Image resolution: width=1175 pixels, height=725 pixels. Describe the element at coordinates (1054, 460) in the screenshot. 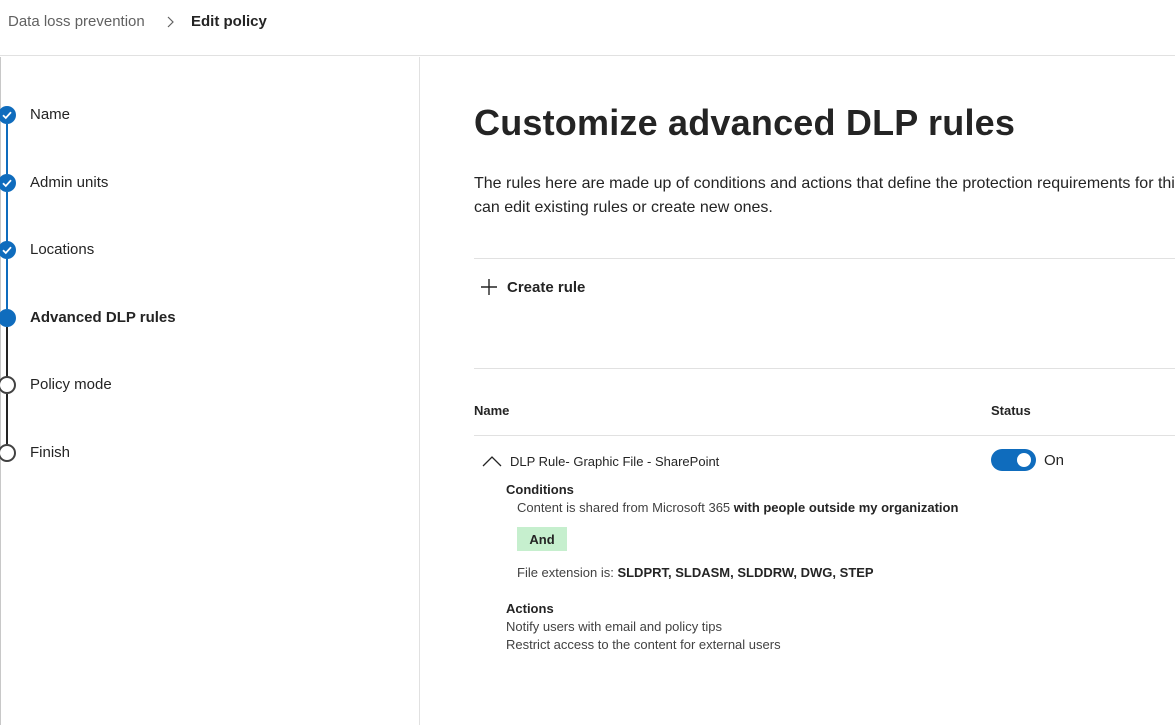

I see `rule-status-label: On` at that location.